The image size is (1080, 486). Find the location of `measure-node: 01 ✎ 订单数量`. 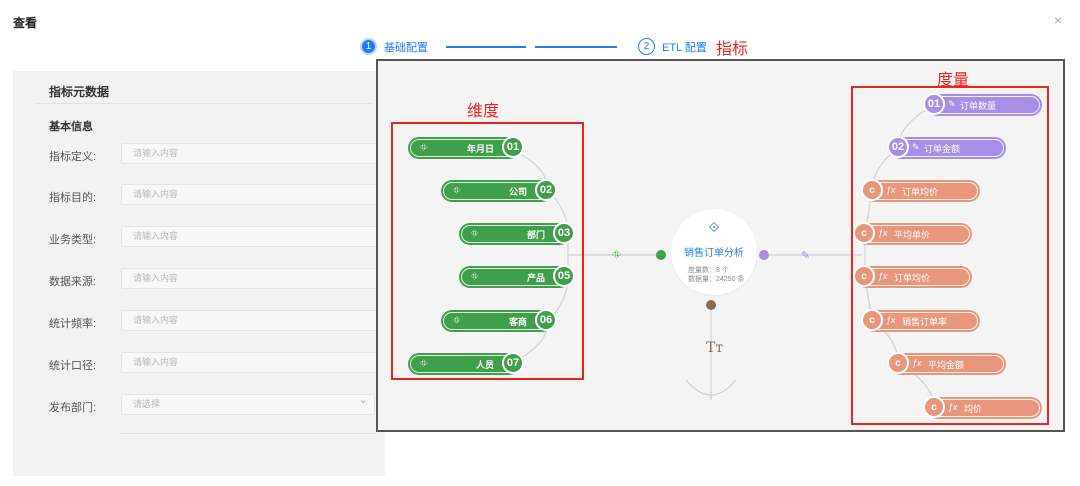

measure-node: 01 ✎ 订单数量 is located at coordinates (982, 104).